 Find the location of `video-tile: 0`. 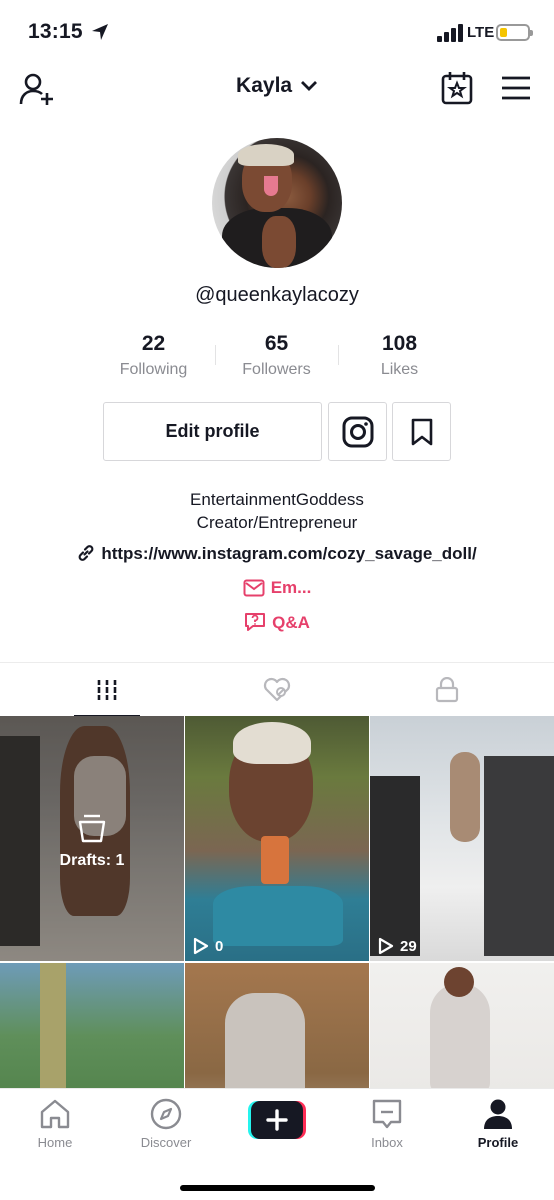

video-tile: 0 is located at coordinates (277, 838).